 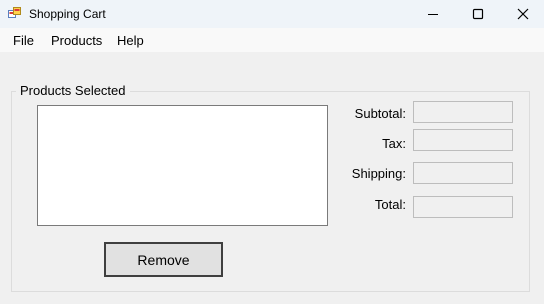 What do you see at coordinates (272, 40) in the screenshot?
I see `menu-bar: File Products Help` at bounding box center [272, 40].